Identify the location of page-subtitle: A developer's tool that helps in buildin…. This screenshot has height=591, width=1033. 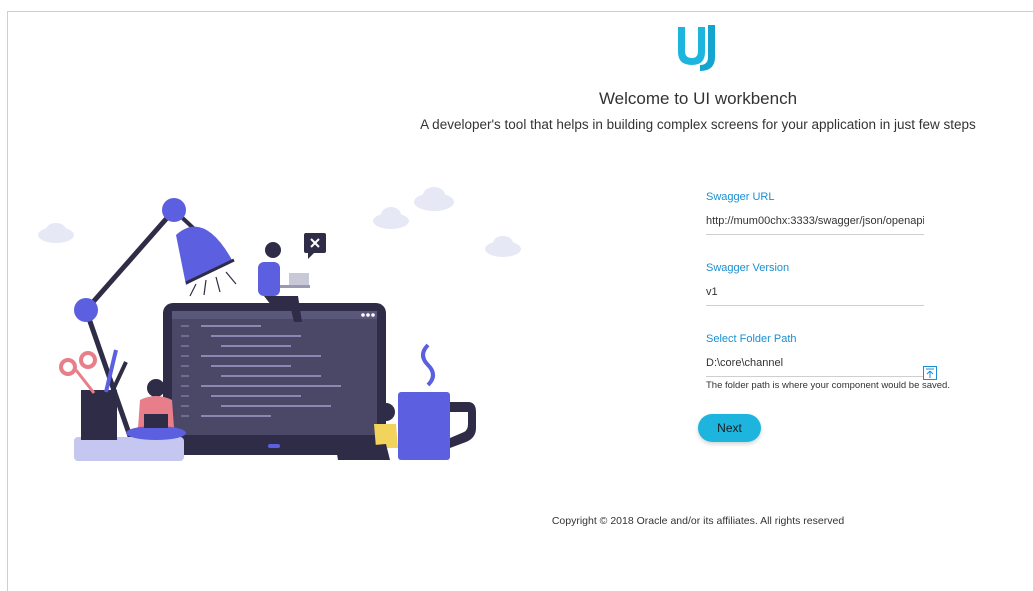
(698, 124).